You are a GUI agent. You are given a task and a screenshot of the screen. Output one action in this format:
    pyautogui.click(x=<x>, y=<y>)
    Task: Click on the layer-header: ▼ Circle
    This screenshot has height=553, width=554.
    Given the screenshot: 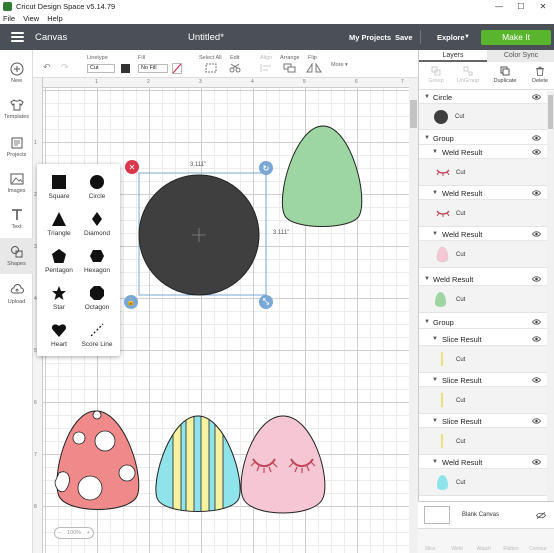 What is the action you would take?
    pyautogui.click(x=483, y=97)
    